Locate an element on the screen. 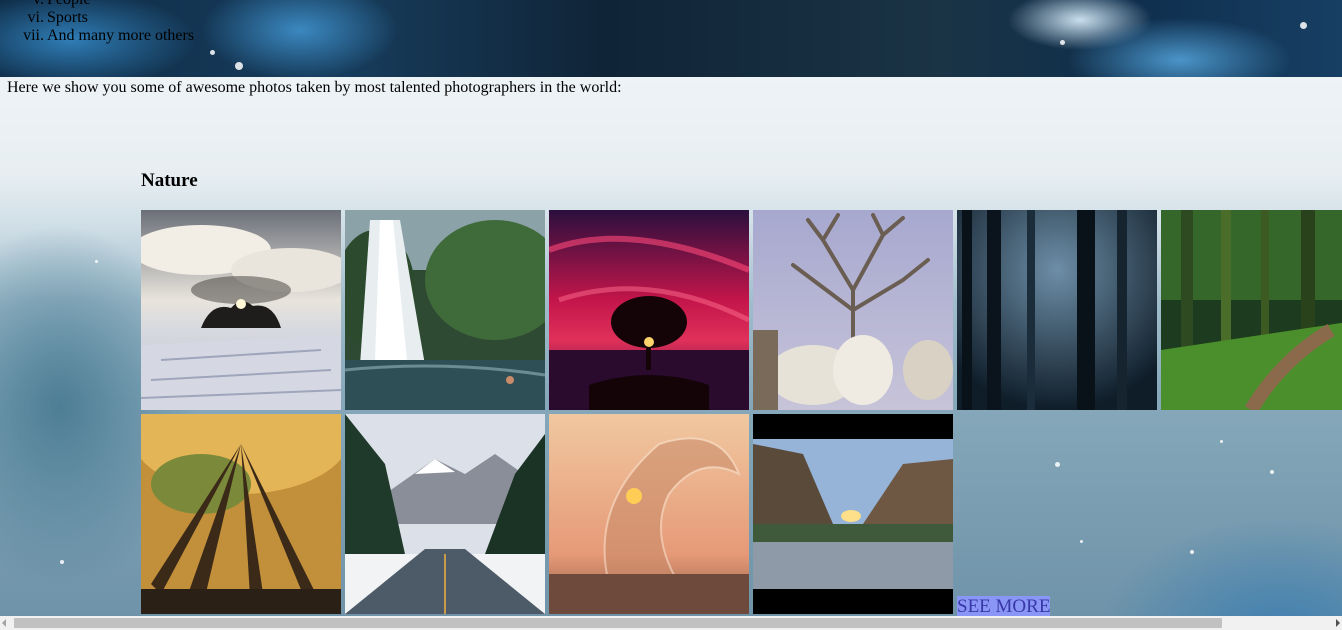  see-more-button: SEE MORE is located at coordinates (1004, 606).